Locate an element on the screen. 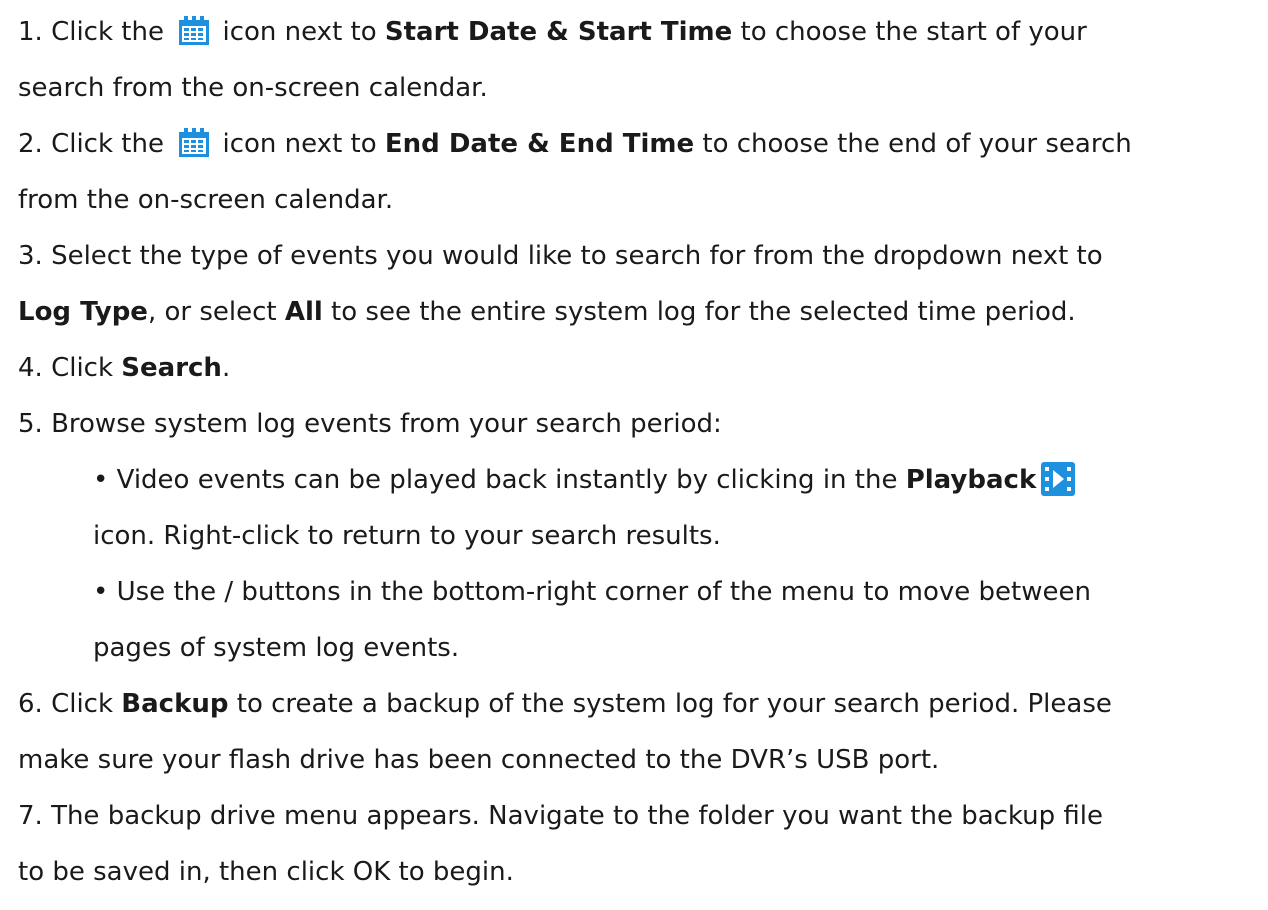 This screenshot has height=910, width=1268. step-6-prefix: 6. Click is located at coordinates (70, 704).